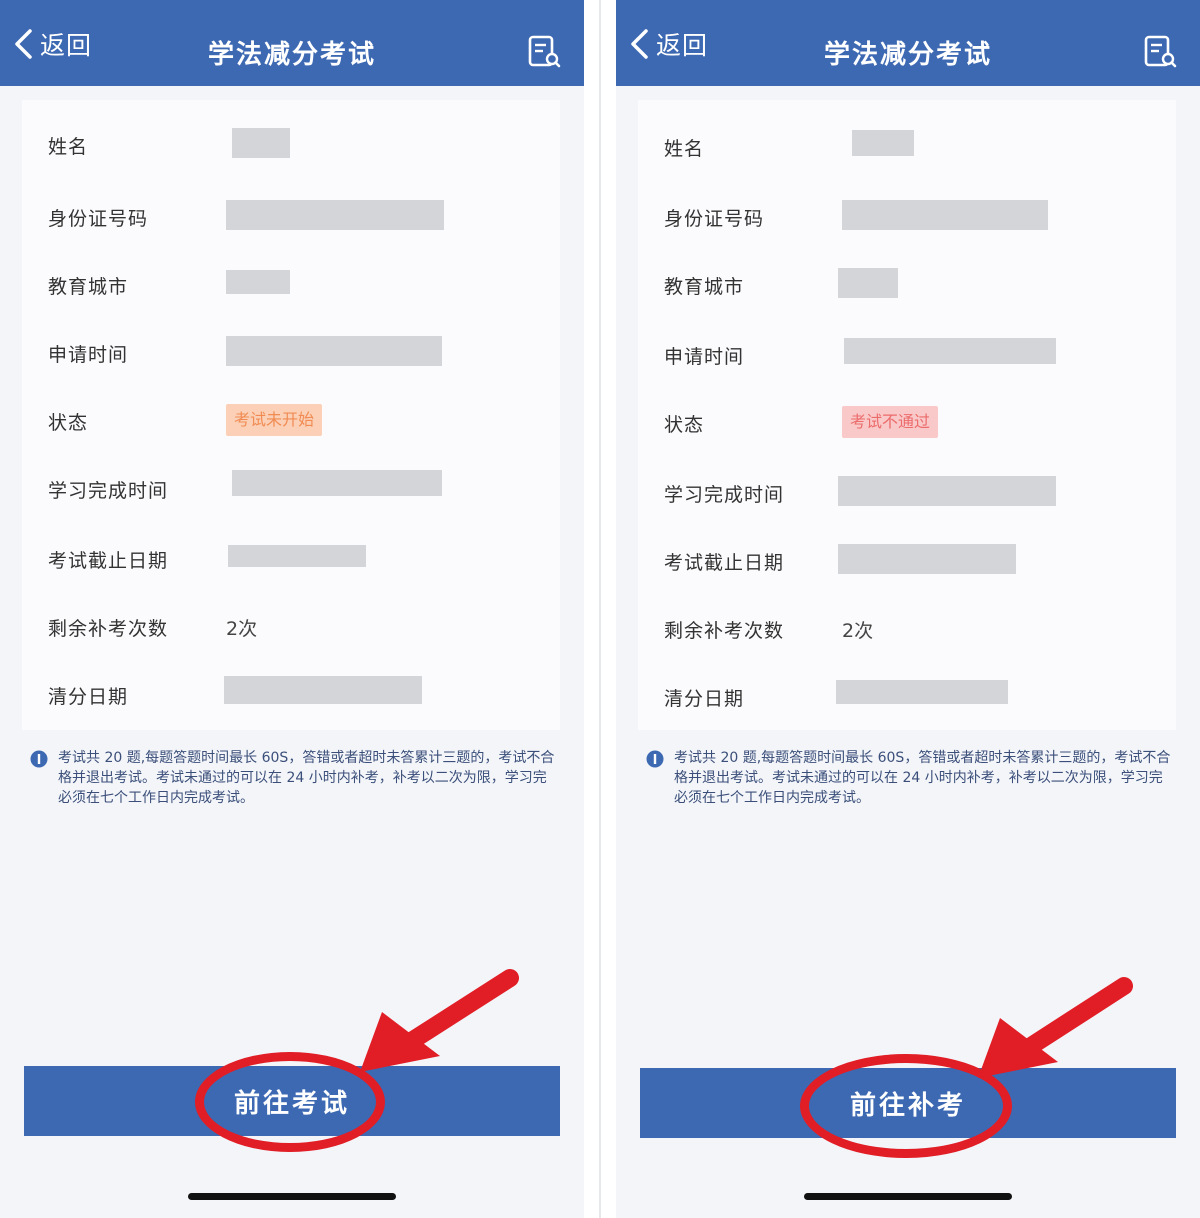 This screenshot has width=1200, height=1218. I want to click on go-to-makeup-exam-button: 前往补考, so click(908, 1103).